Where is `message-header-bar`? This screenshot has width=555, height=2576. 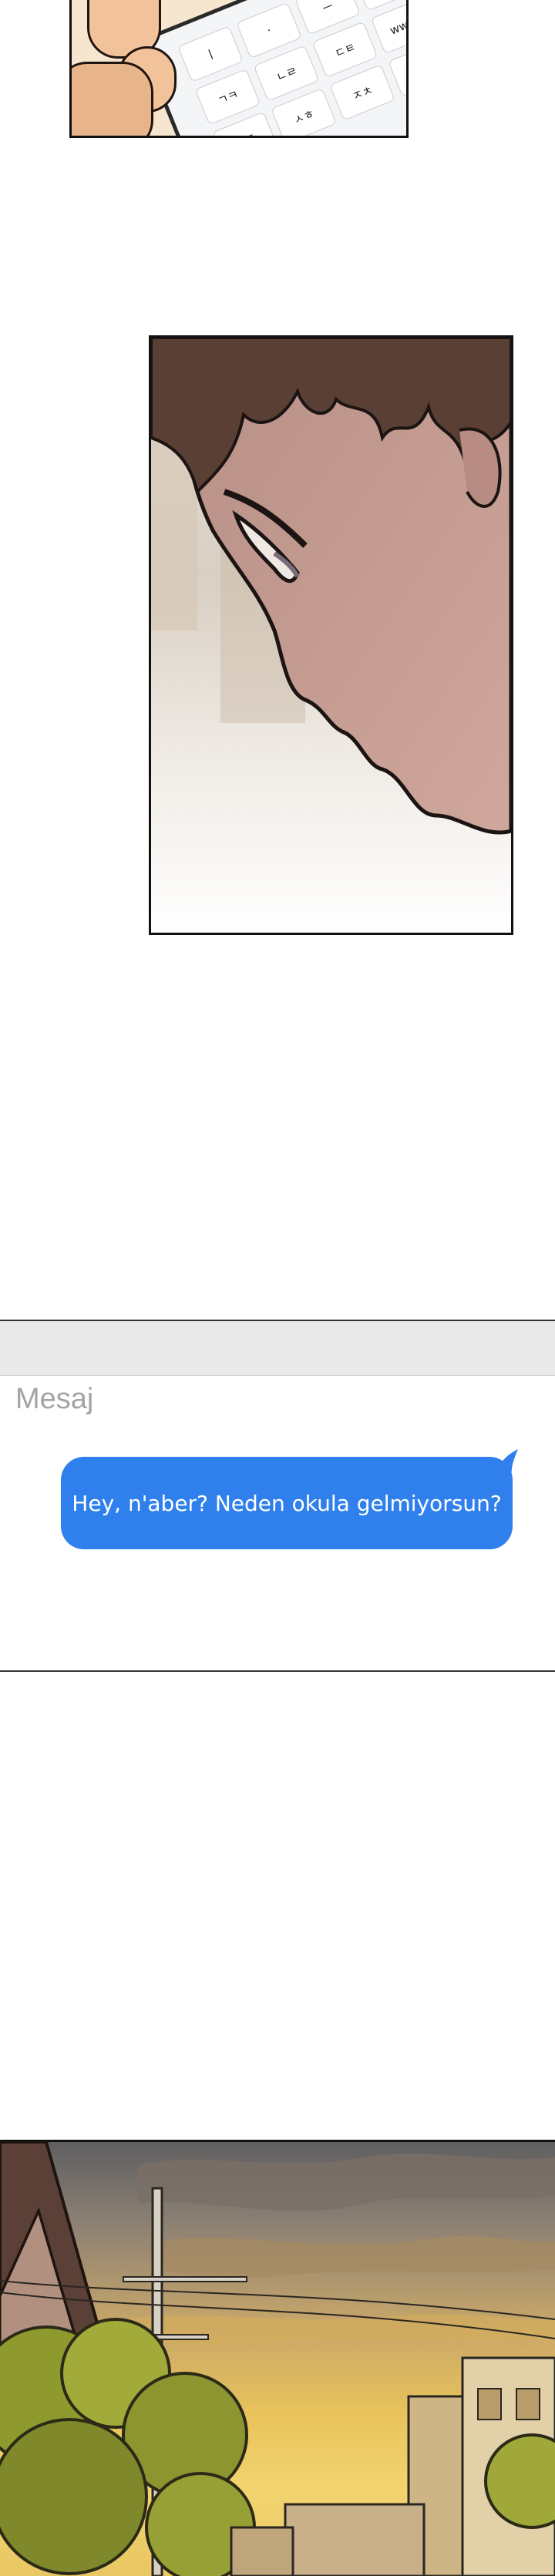
message-header-bar is located at coordinates (277, 1348).